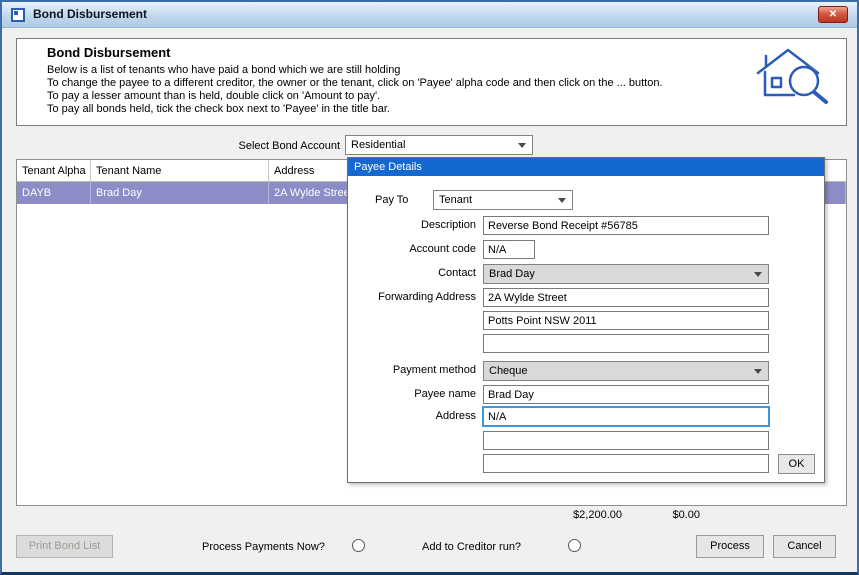 The image size is (859, 575). I want to click on contact-value: Brad Day, so click(512, 274).